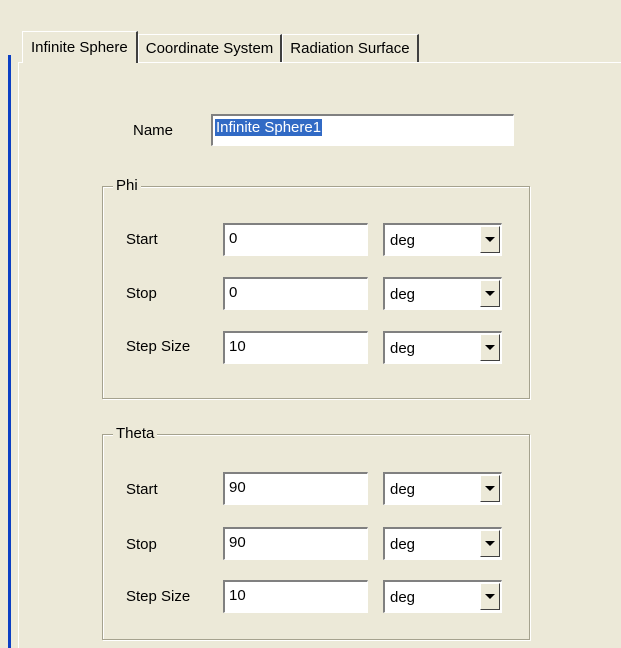  I want to click on theta-stop-unit-value: deg, so click(403, 544).